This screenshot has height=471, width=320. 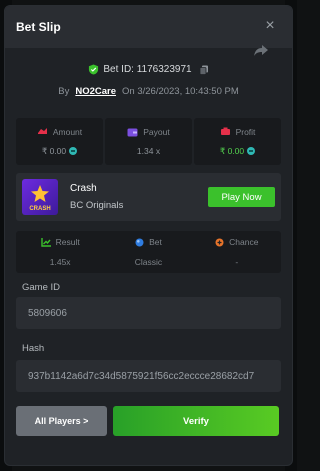 I want to click on drop-icon, so click(x=139, y=242).